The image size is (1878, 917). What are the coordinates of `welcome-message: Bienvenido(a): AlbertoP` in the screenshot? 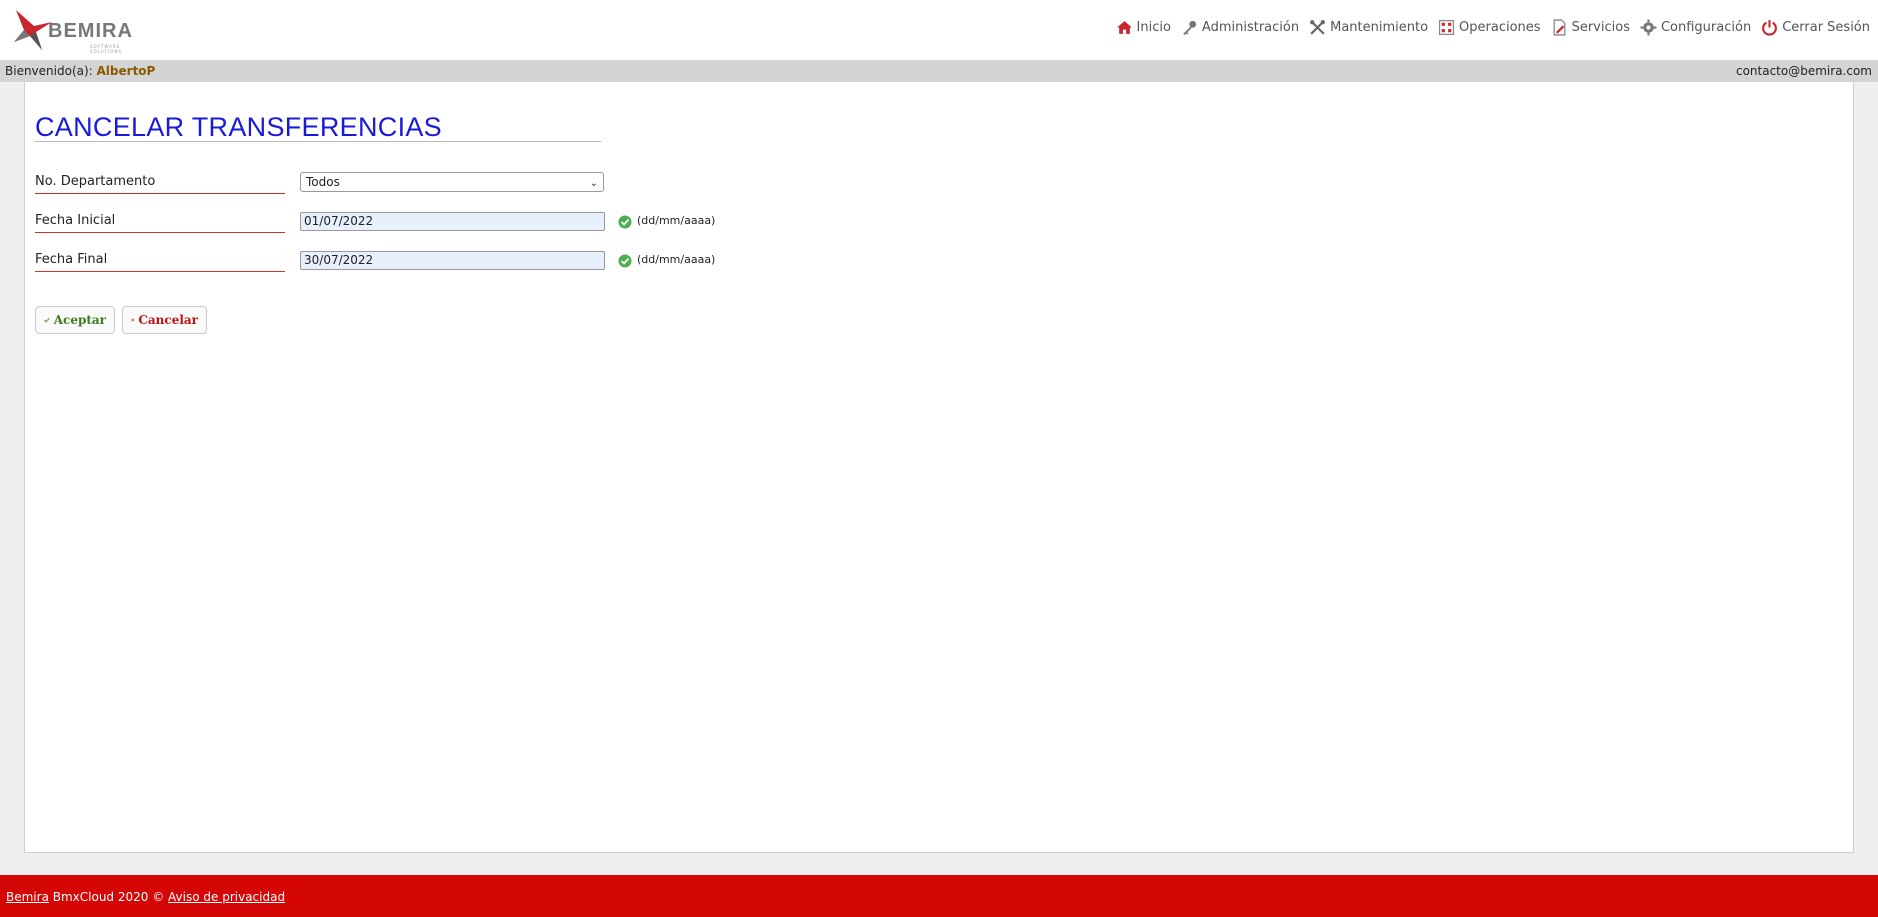 It's located at (80, 71).